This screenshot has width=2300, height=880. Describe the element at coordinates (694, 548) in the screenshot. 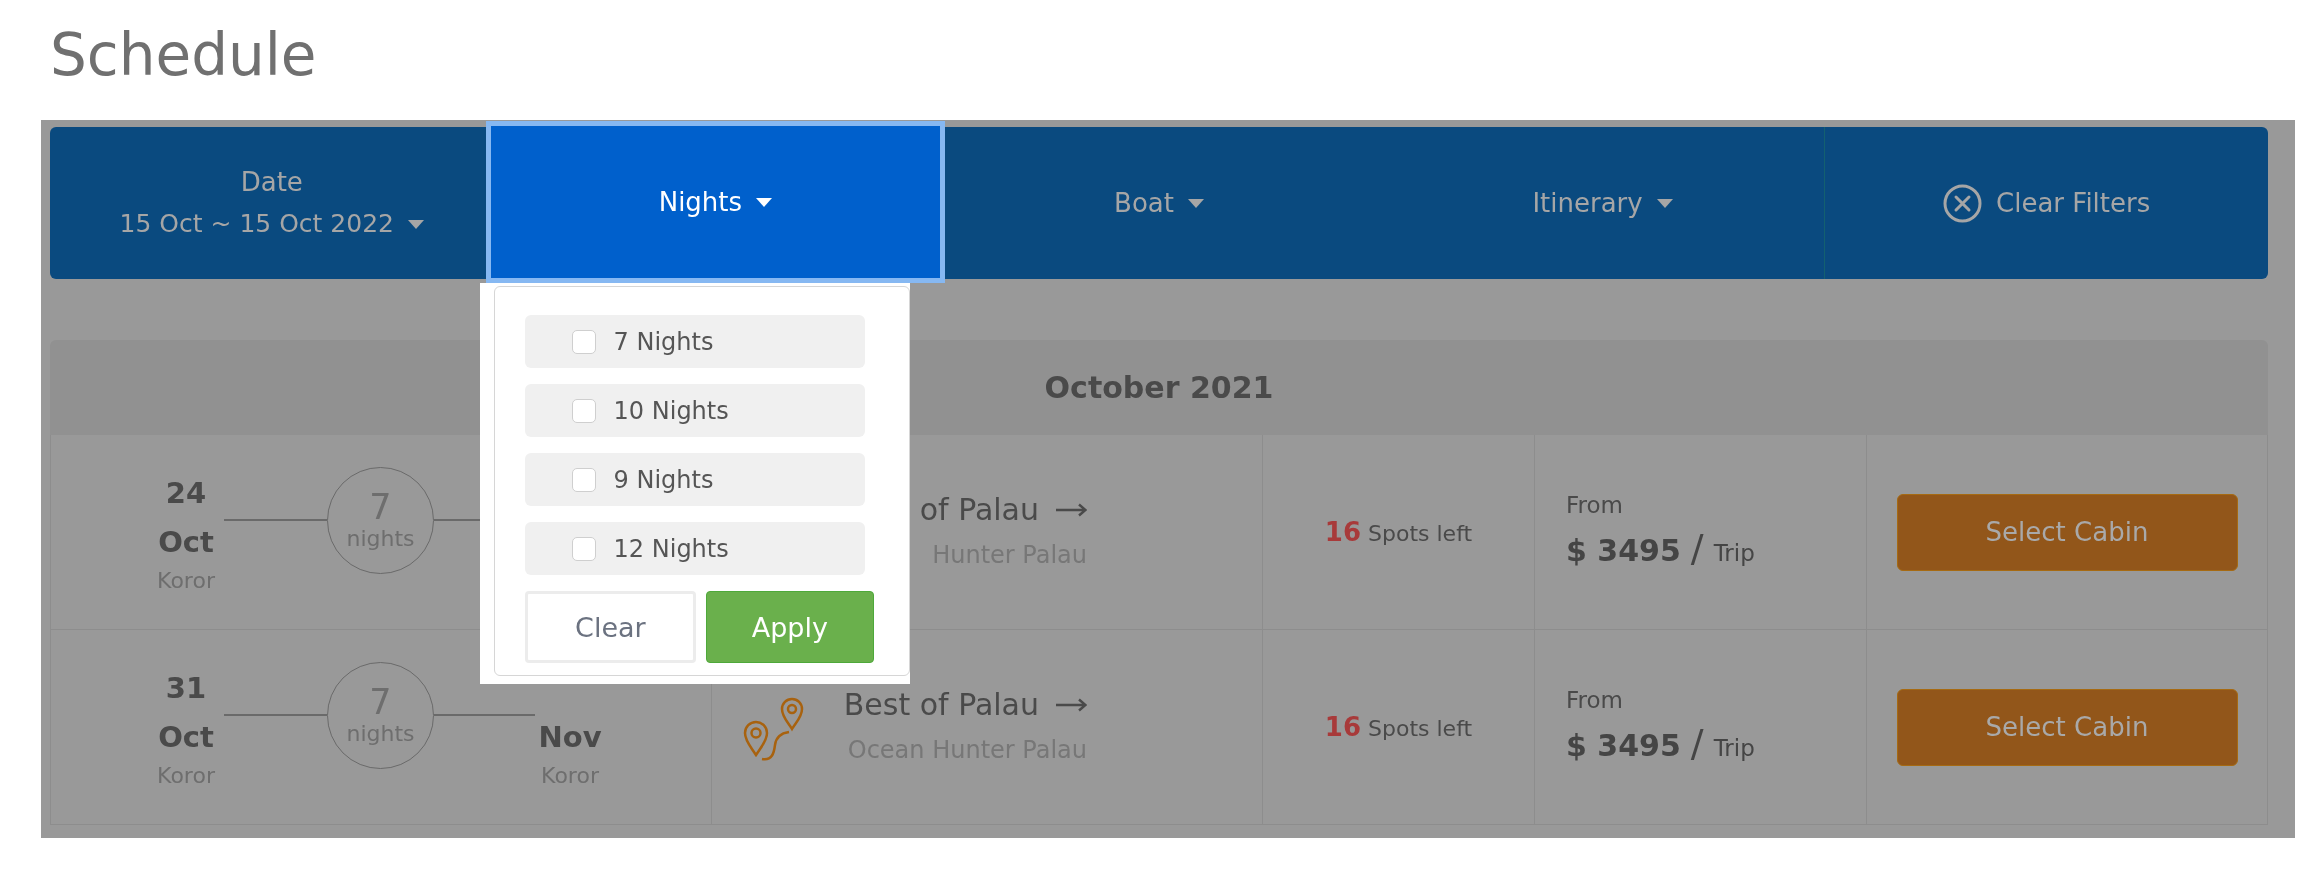

I see `nights-option: 12 Nights` at that location.